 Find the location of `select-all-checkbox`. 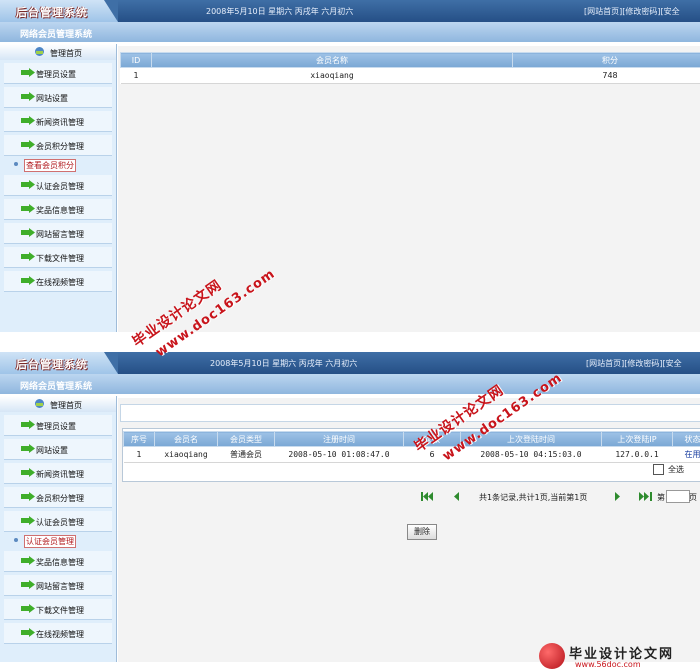

select-all-checkbox is located at coordinates (658, 469).